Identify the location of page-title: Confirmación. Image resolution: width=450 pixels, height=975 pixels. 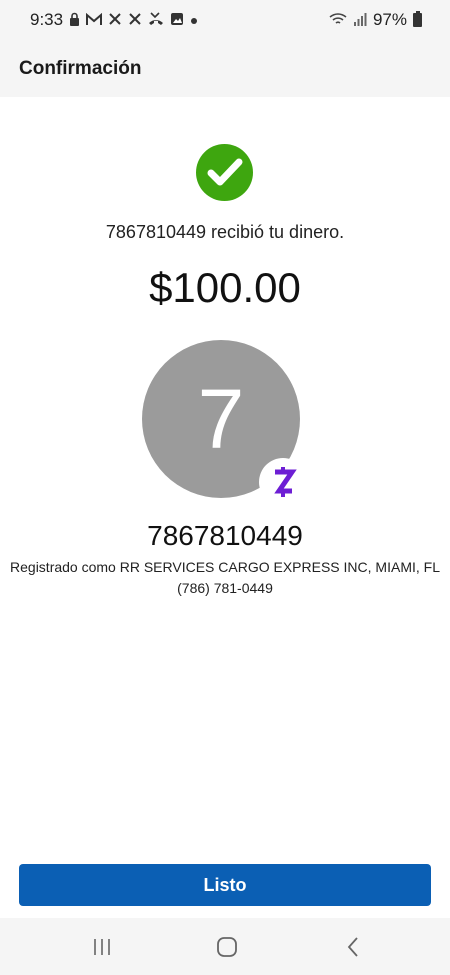
(80, 68).